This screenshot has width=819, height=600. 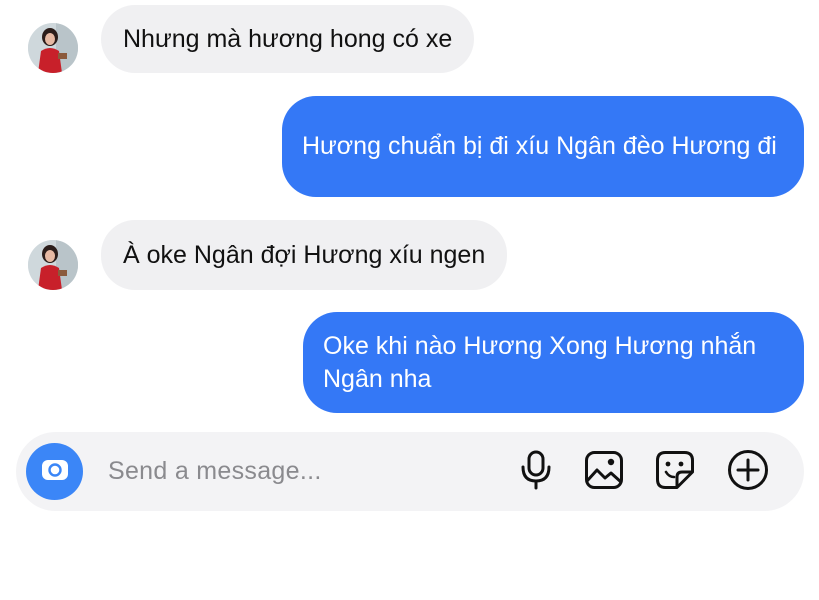 I want to click on incoming-message-bubble: À oke Ngân đợi Hương xíu ngen, so click(x=304, y=255).